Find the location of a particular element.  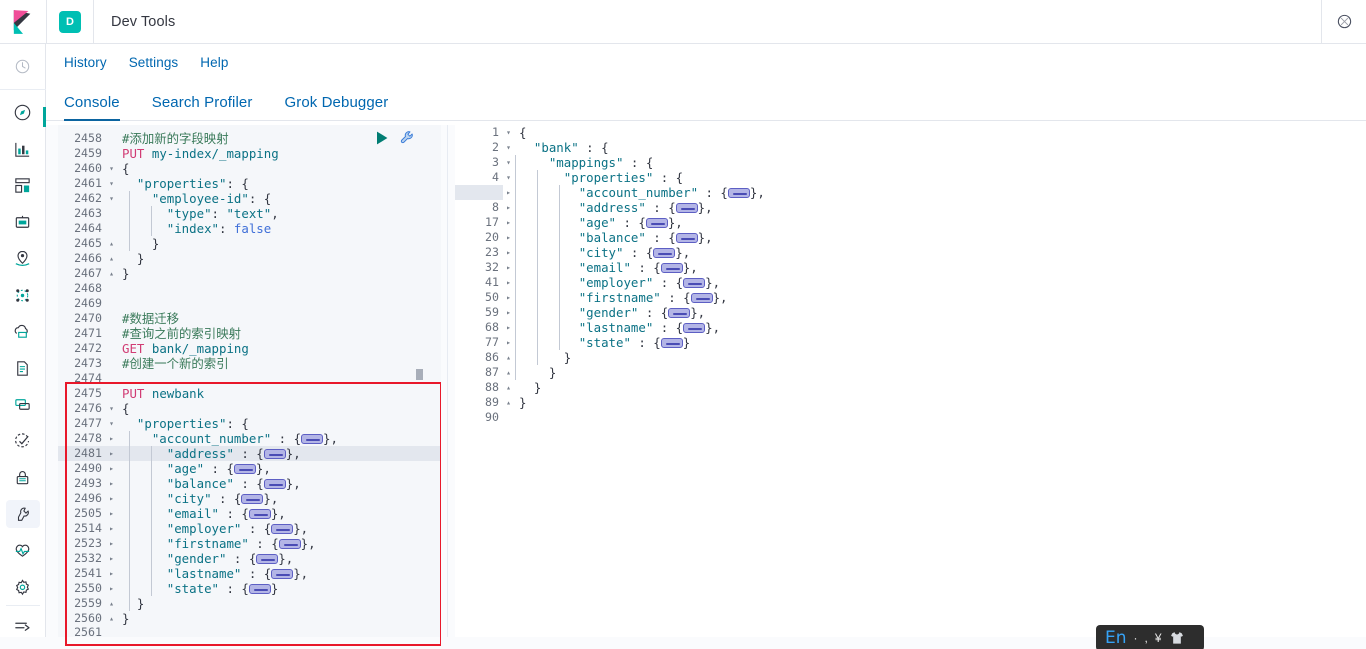

ime-input-indicator: En · , ¥ is located at coordinates (1150, 637).